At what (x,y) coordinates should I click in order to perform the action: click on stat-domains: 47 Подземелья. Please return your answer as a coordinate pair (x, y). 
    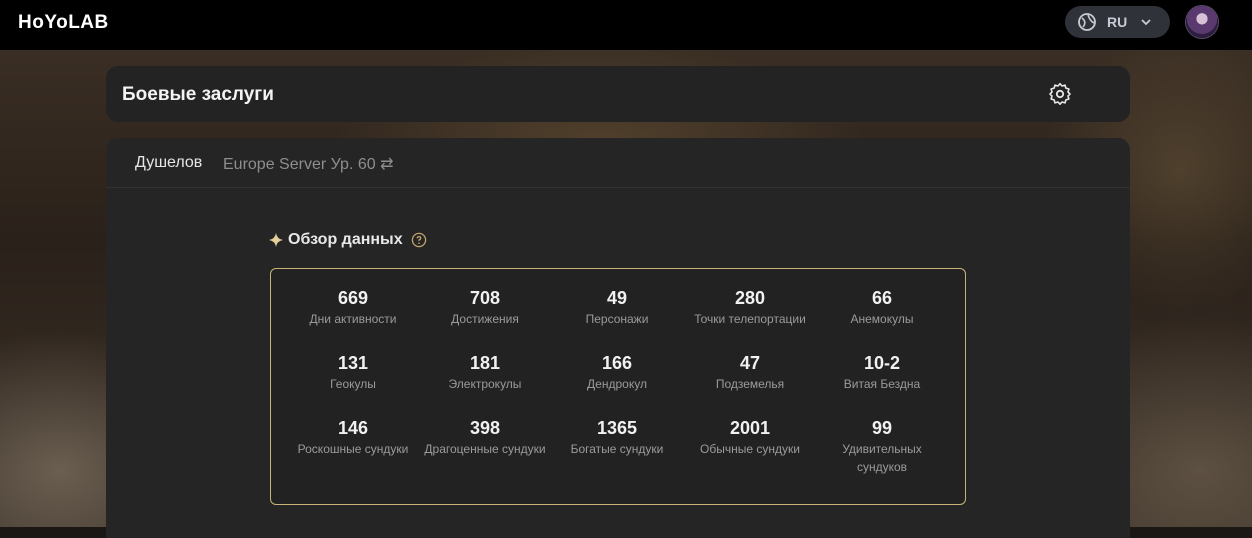
    Looking at the image, I should click on (750, 373).